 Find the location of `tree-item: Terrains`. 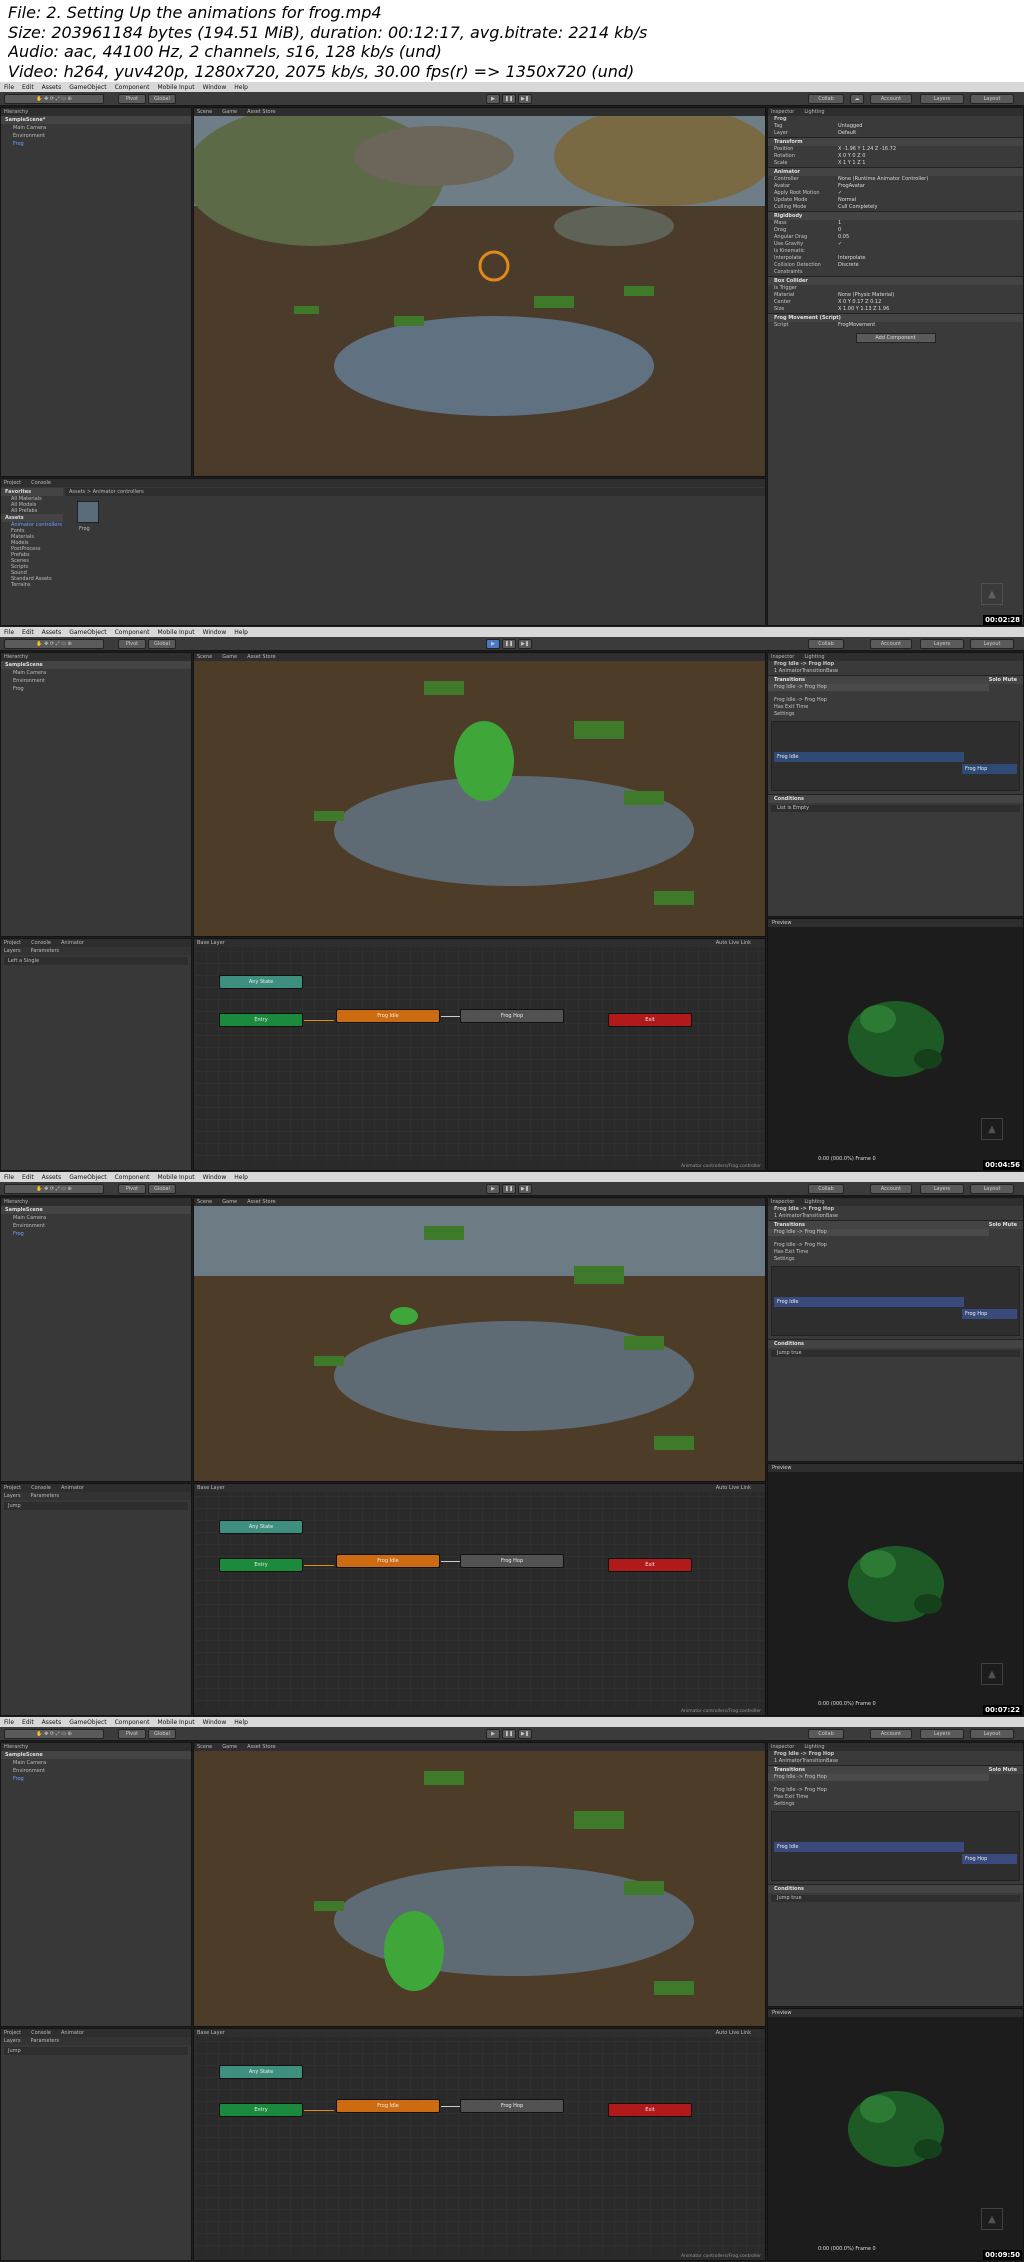

tree-item: Terrains is located at coordinates (32, 585).